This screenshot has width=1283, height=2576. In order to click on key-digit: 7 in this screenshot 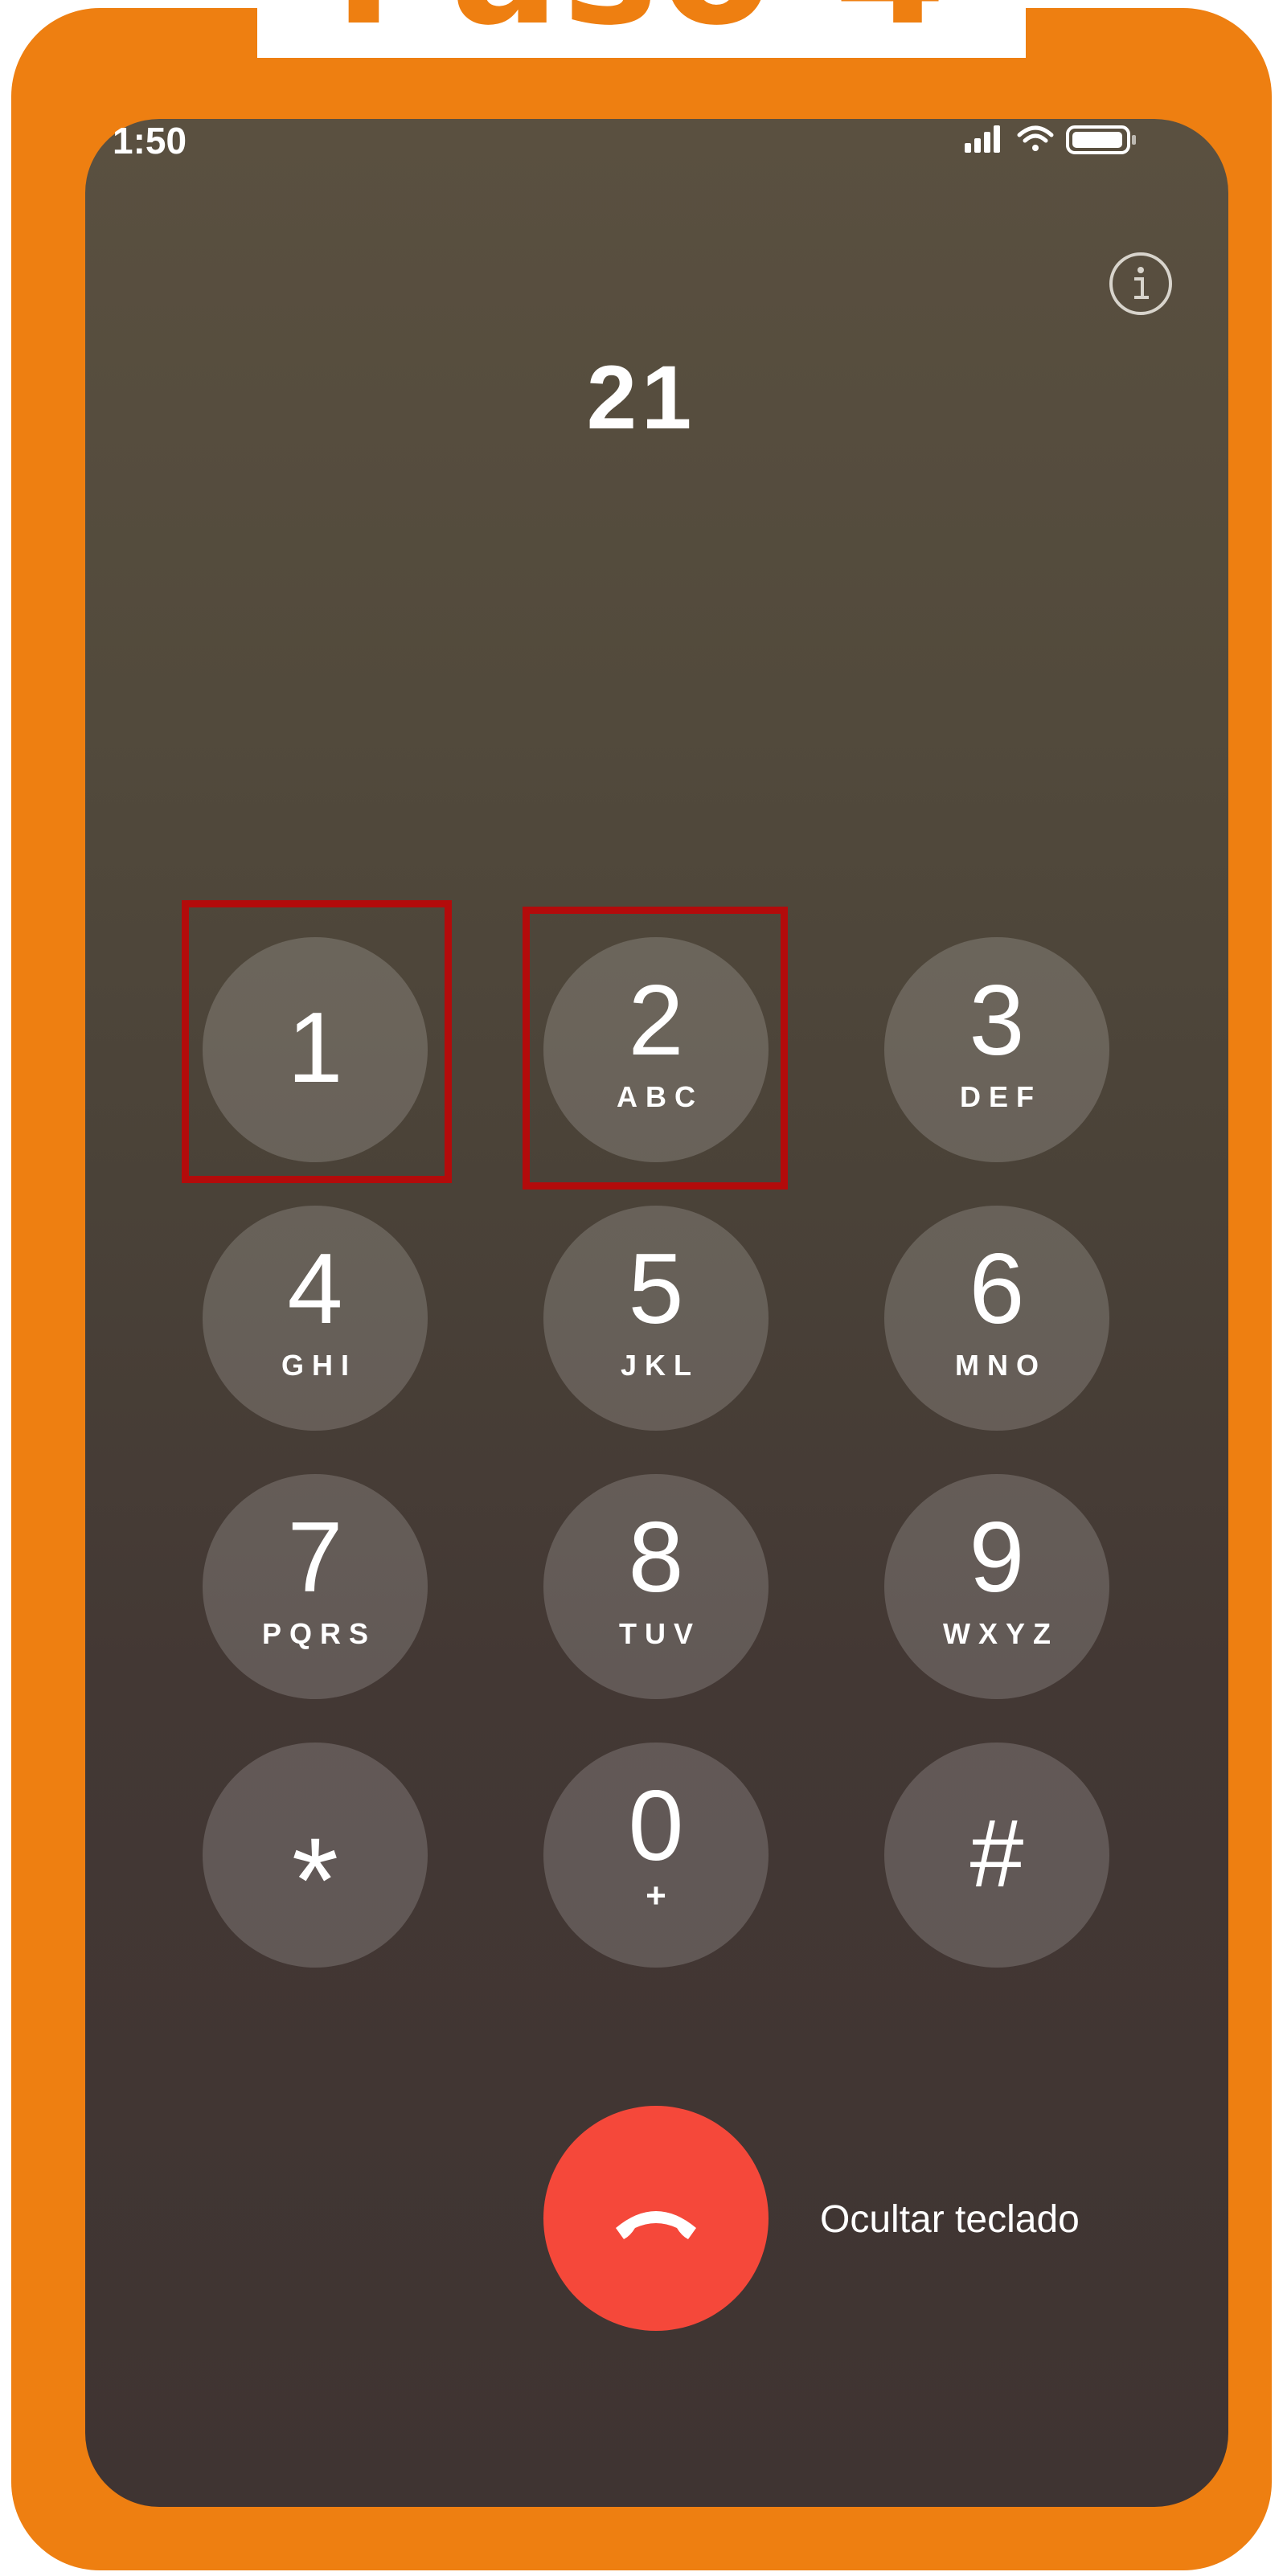, I will do `click(315, 1557)`.